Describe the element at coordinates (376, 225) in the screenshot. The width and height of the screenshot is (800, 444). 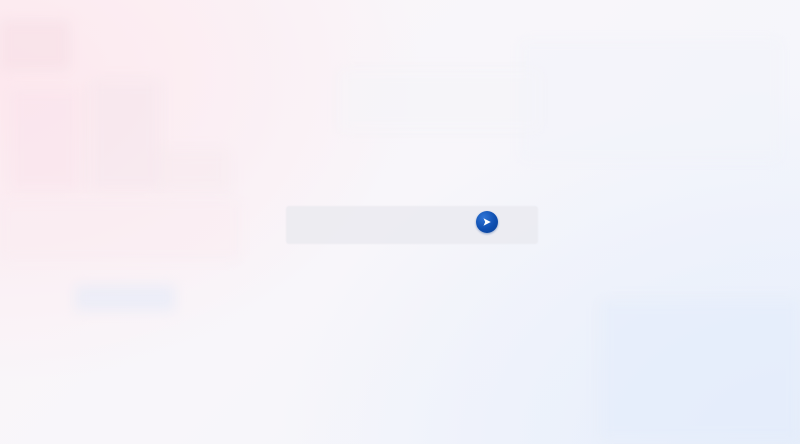
I see `search-input` at that location.